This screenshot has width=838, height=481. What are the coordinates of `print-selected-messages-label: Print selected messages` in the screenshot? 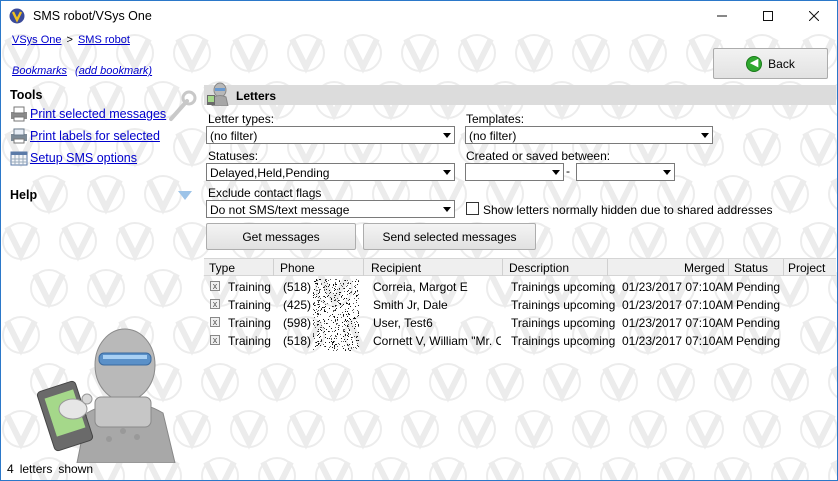 It's located at (98, 114).